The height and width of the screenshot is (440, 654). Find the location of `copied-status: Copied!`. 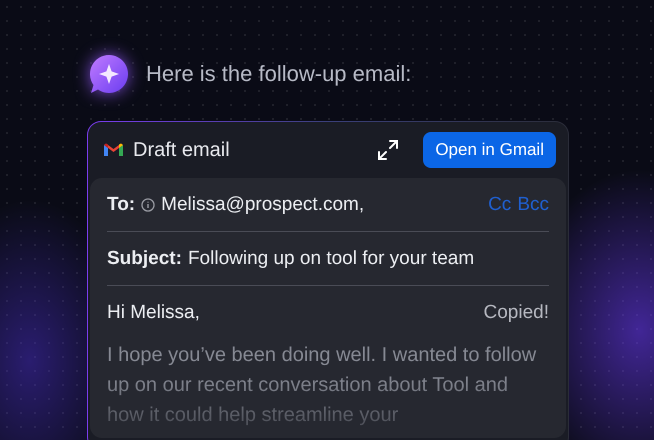

copied-status: Copied! is located at coordinates (516, 313).